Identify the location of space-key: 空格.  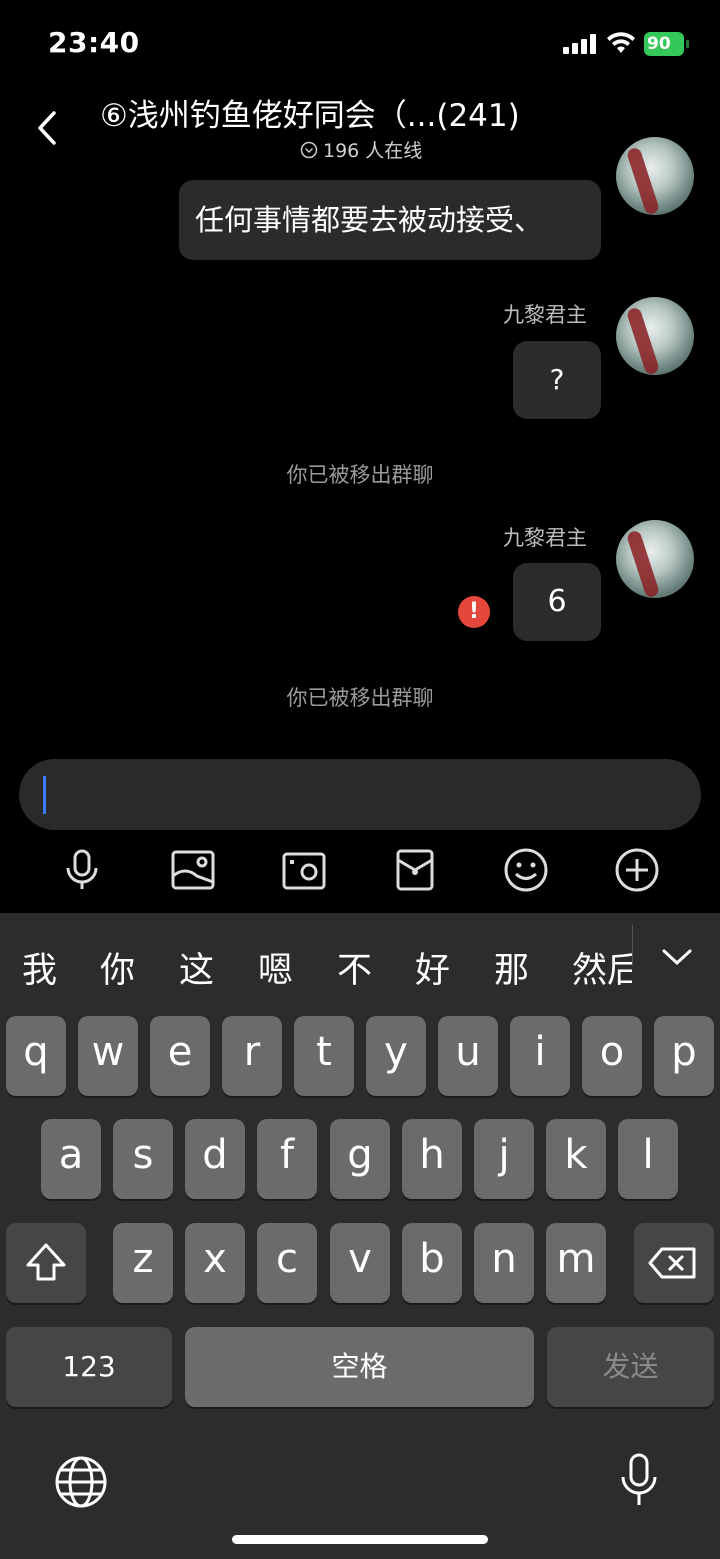
(359, 1367).